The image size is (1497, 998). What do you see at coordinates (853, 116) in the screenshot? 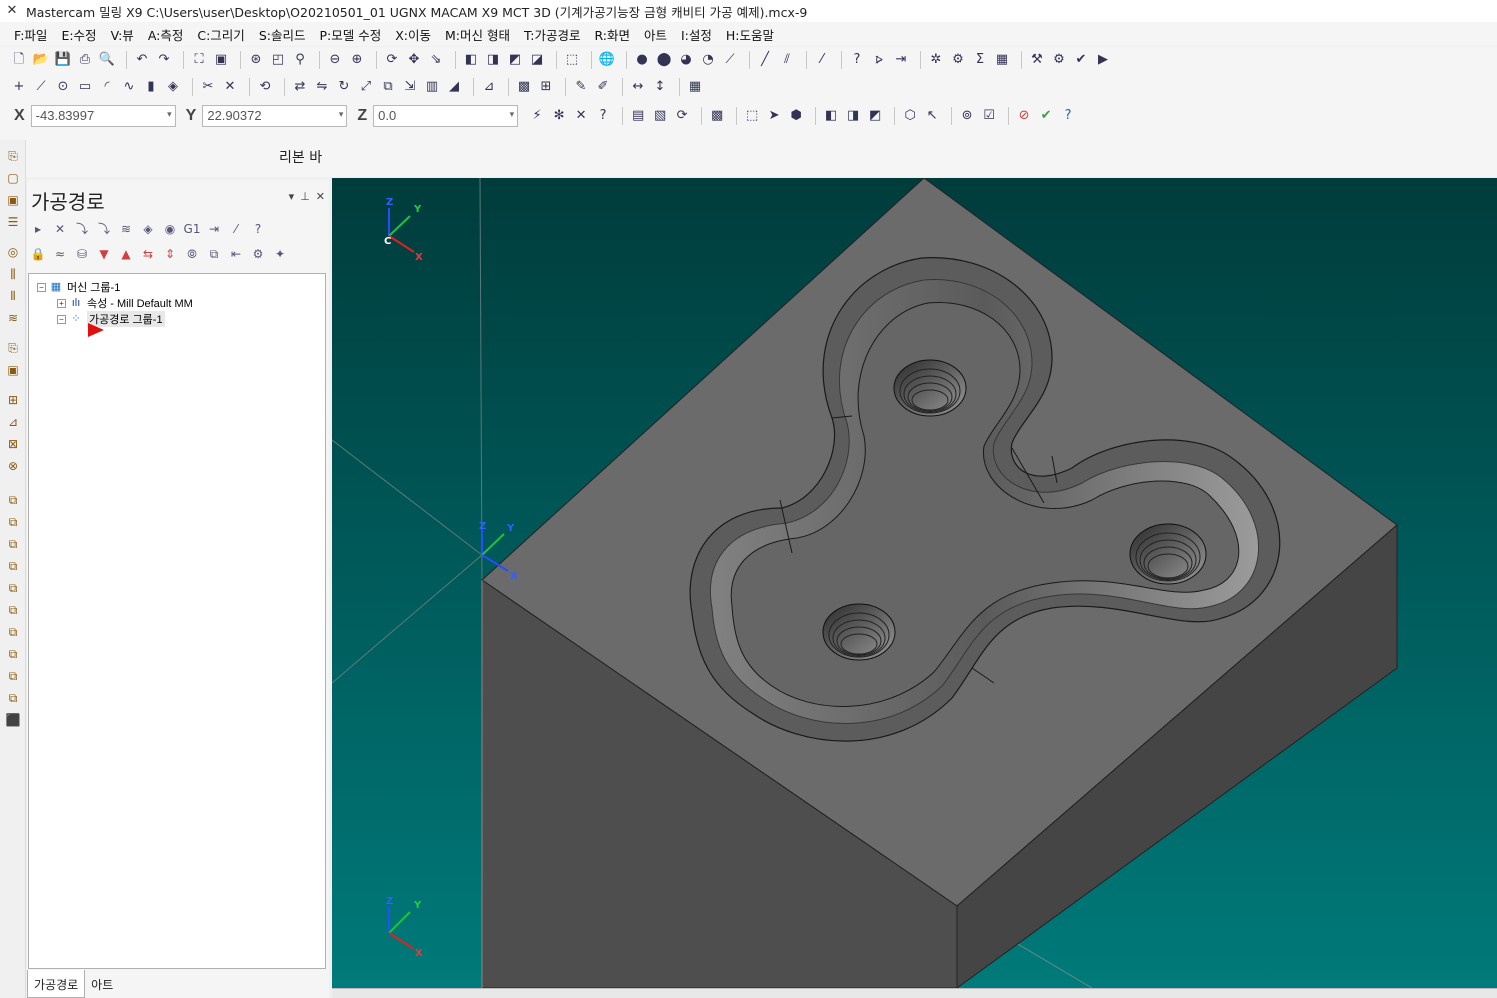
I see `solid-face-icon: ◨` at bounding box center [853, 116].